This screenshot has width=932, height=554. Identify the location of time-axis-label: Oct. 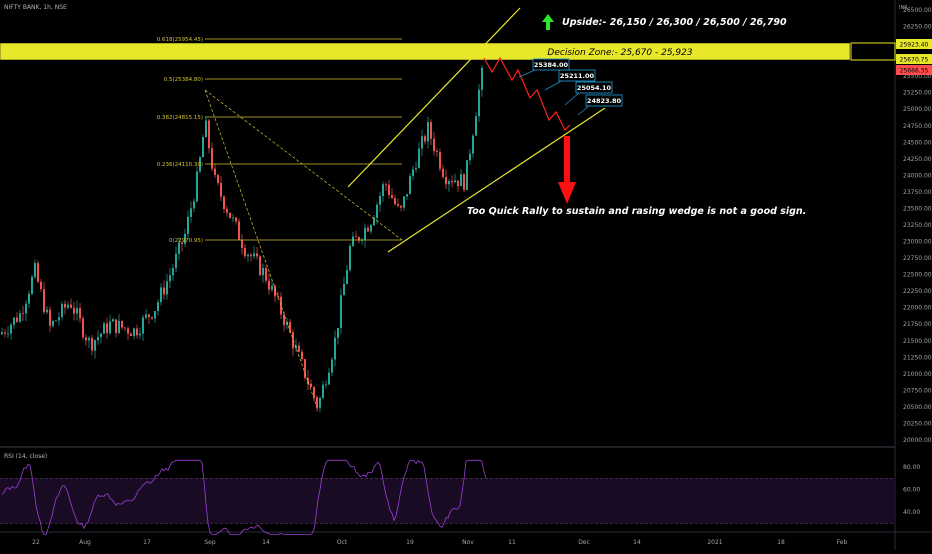
(342, 542).